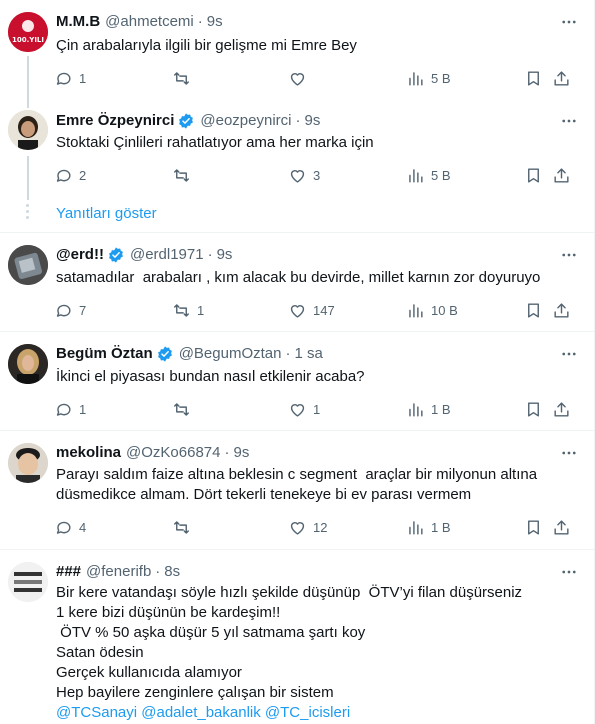 This screenshot has width=595, height=724. Describe the element at coordinates (28, 40) in the screenshot. I see `avatar-logo-text: 100.YILI` at that location.